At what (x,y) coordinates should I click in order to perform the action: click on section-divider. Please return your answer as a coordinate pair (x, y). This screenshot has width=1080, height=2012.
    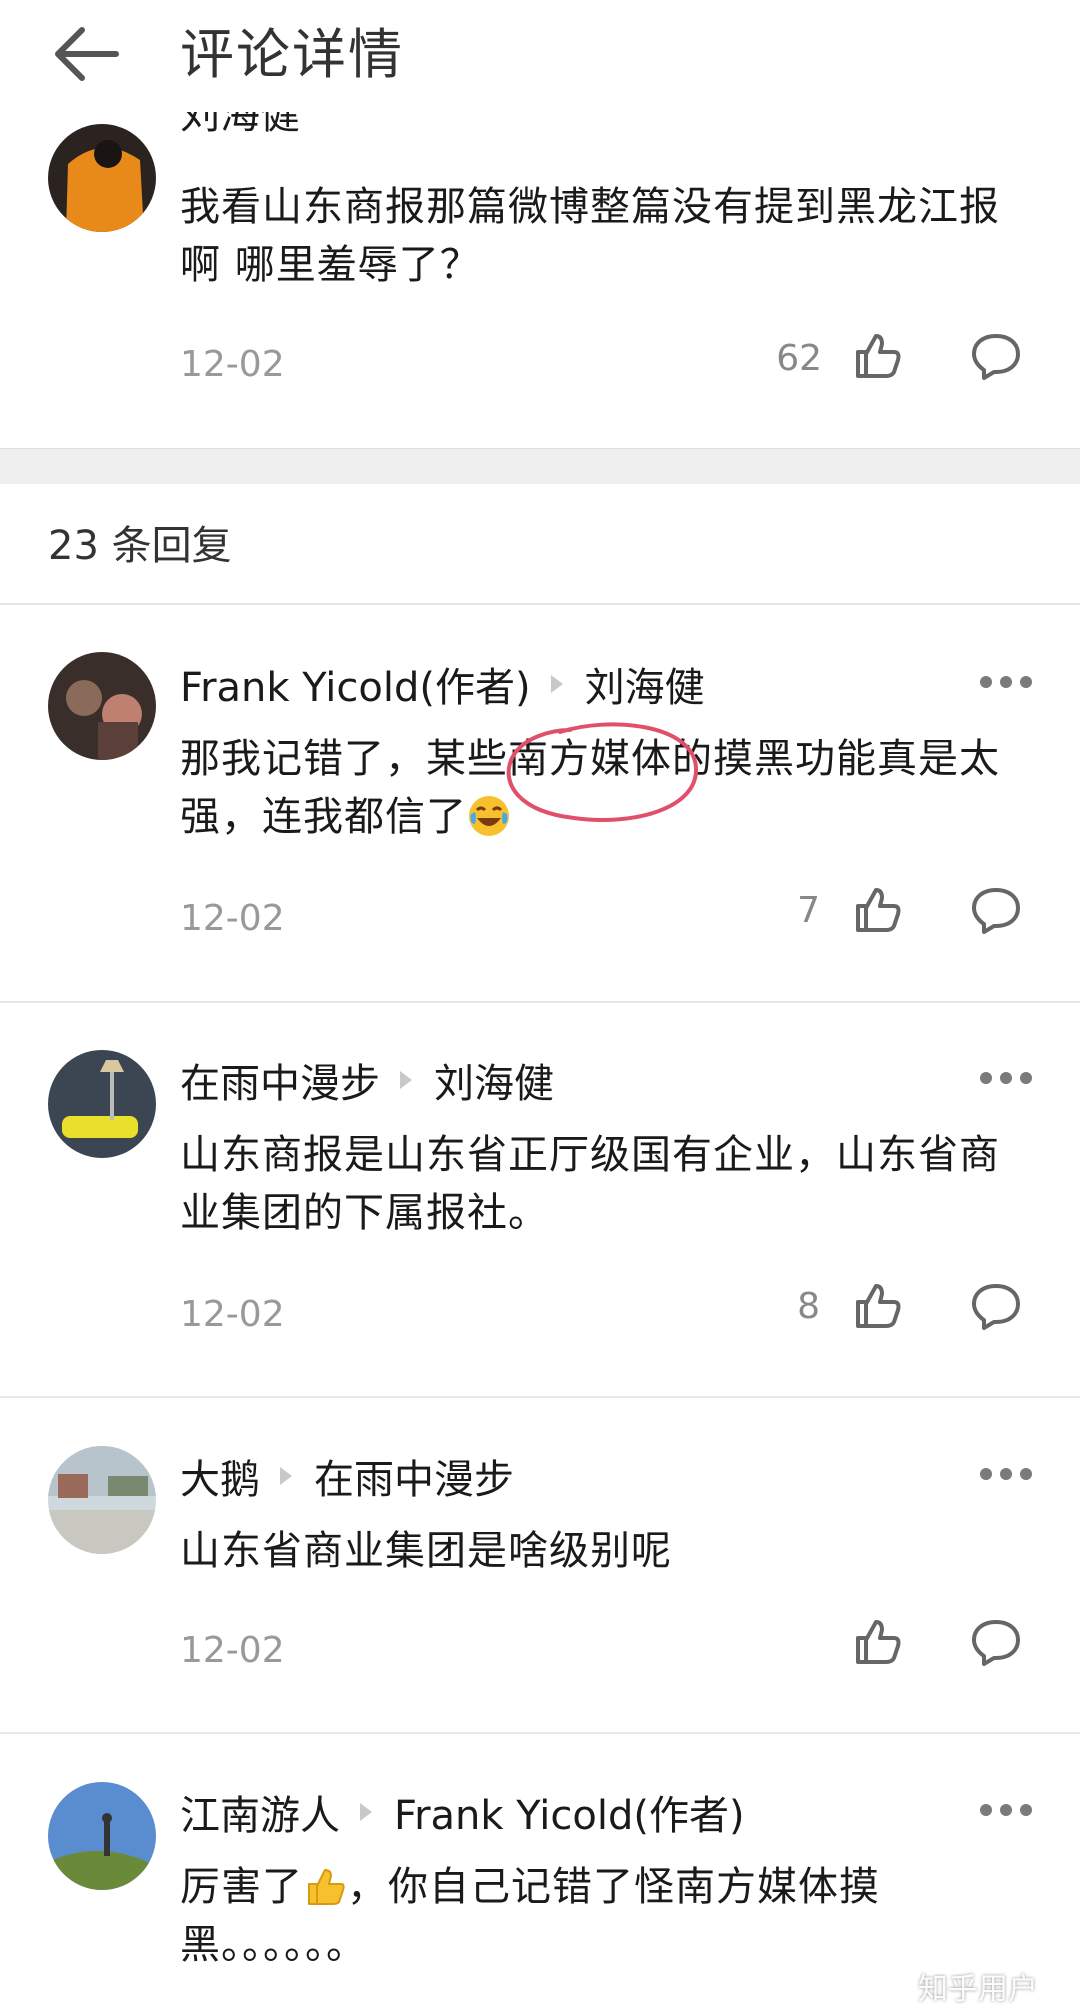
    Looking at the image, I should click on (540, 466).